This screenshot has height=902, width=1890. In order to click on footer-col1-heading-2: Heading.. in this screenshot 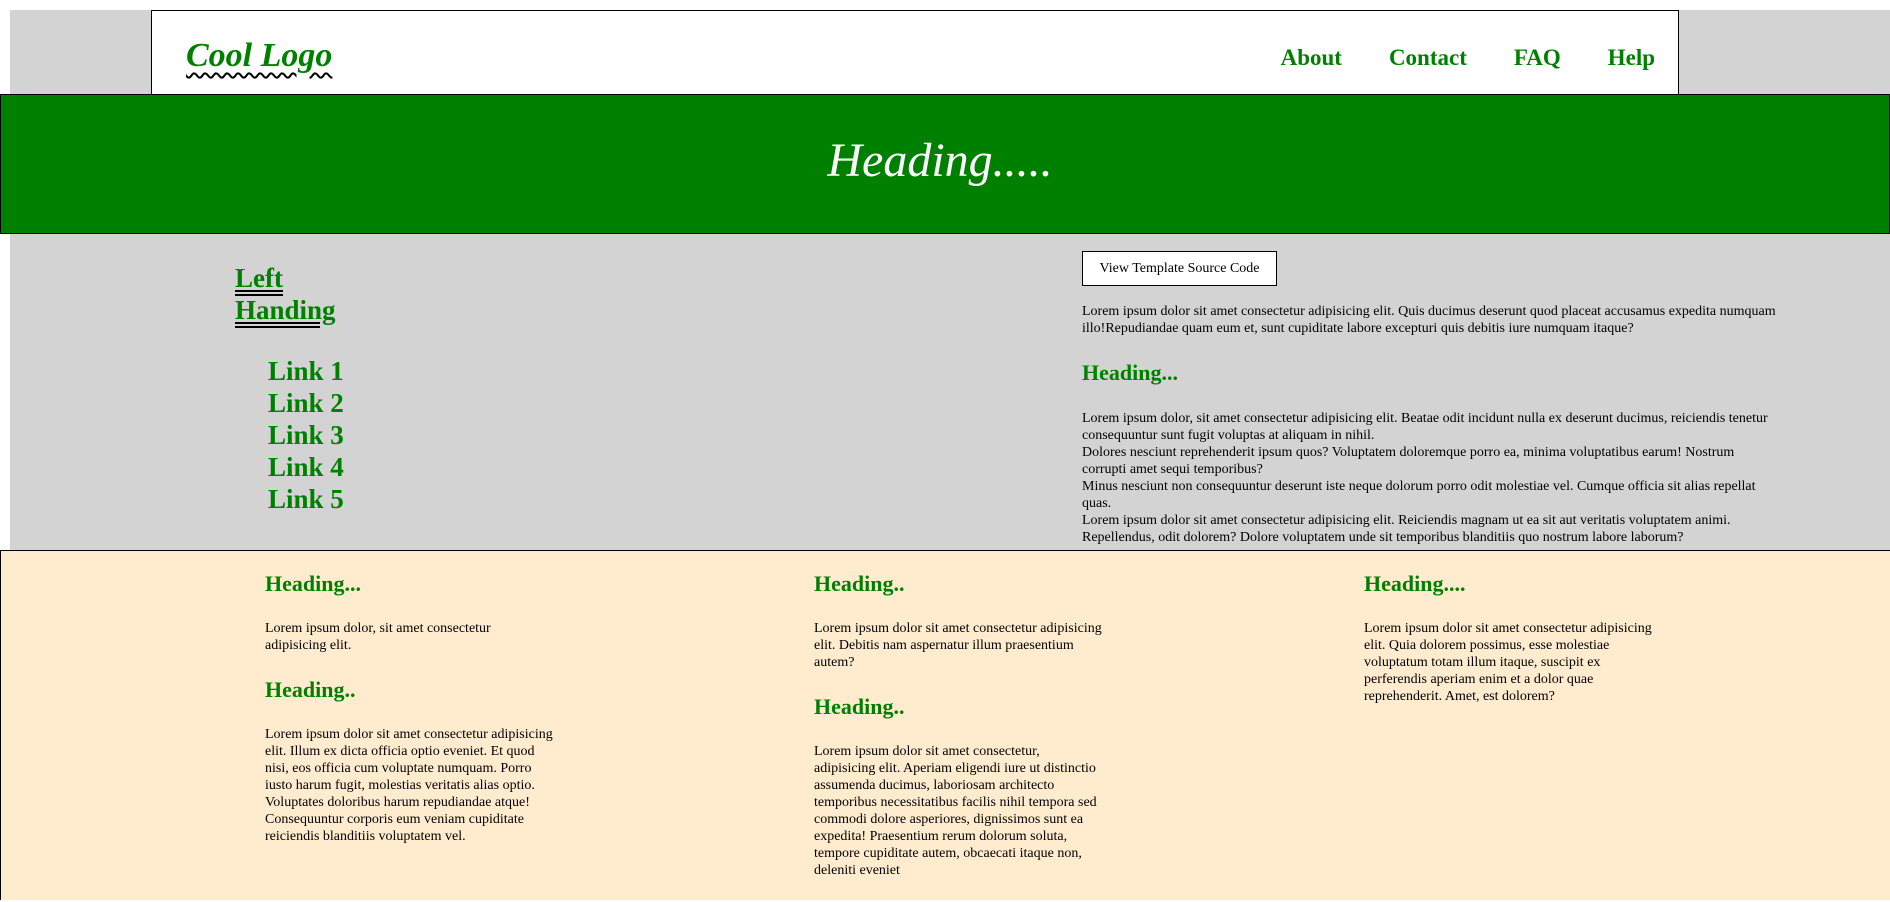, I will do `click(310, 689)`.